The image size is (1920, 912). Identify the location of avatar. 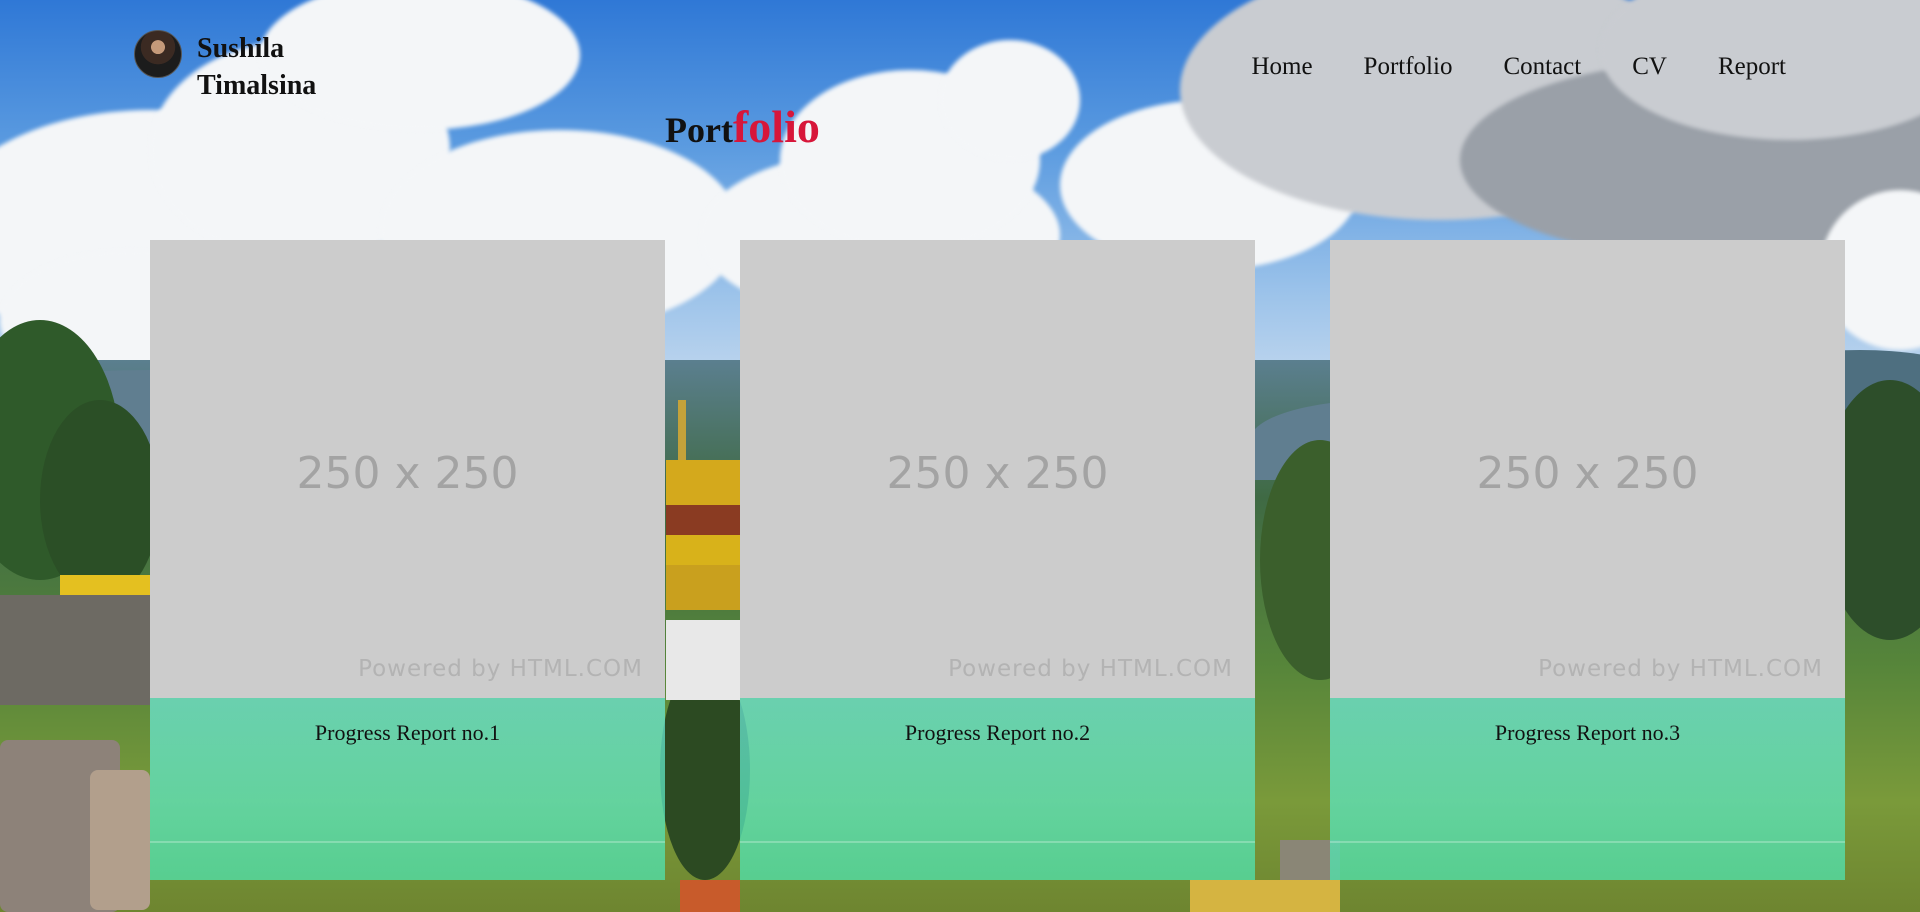
(158, 54).